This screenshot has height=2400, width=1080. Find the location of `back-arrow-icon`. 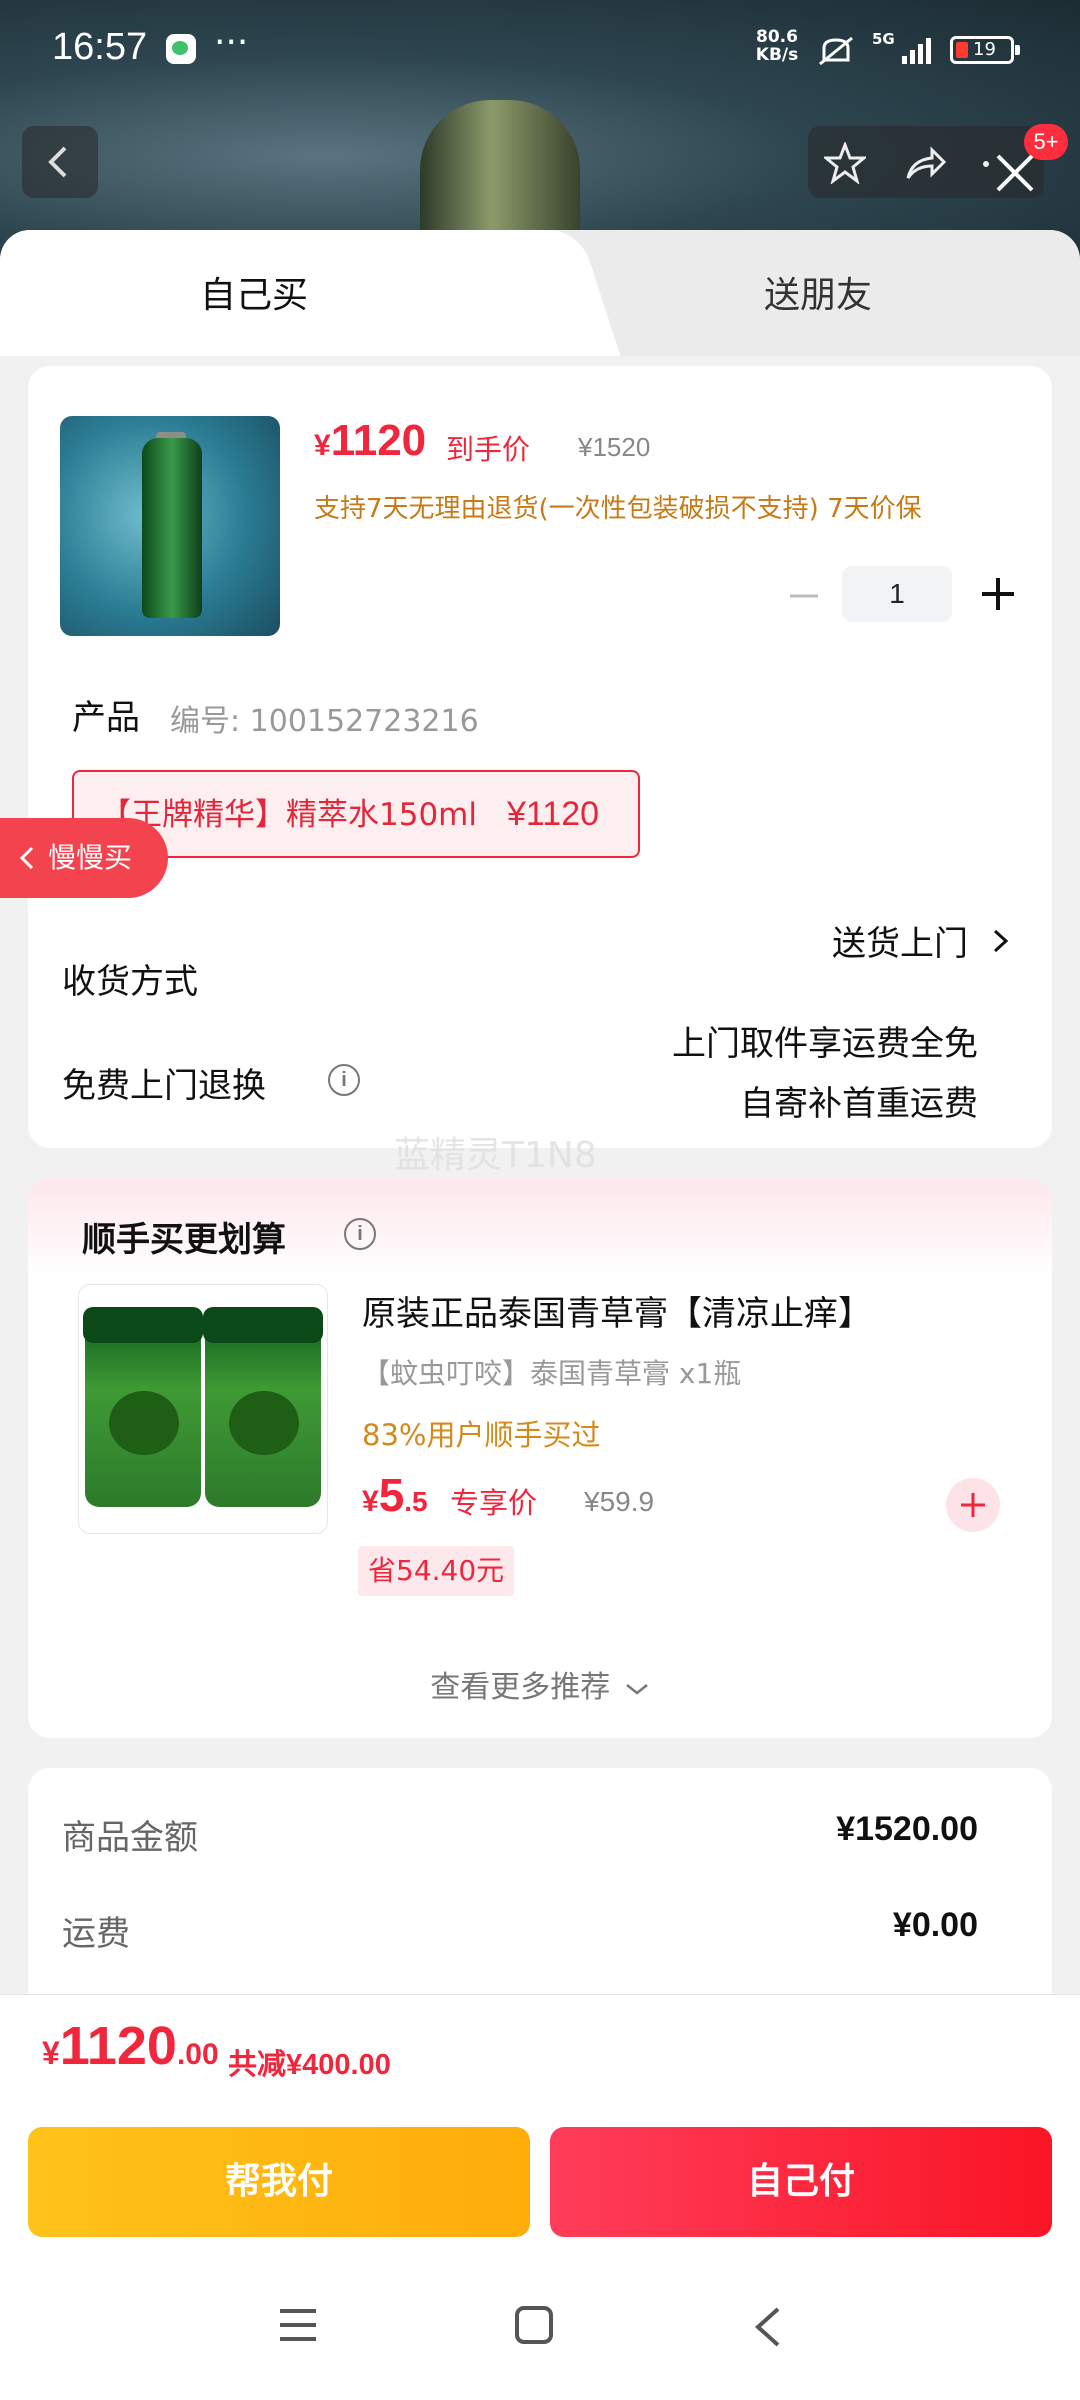

back-arrow-icon is located at coordinates (57, 162).